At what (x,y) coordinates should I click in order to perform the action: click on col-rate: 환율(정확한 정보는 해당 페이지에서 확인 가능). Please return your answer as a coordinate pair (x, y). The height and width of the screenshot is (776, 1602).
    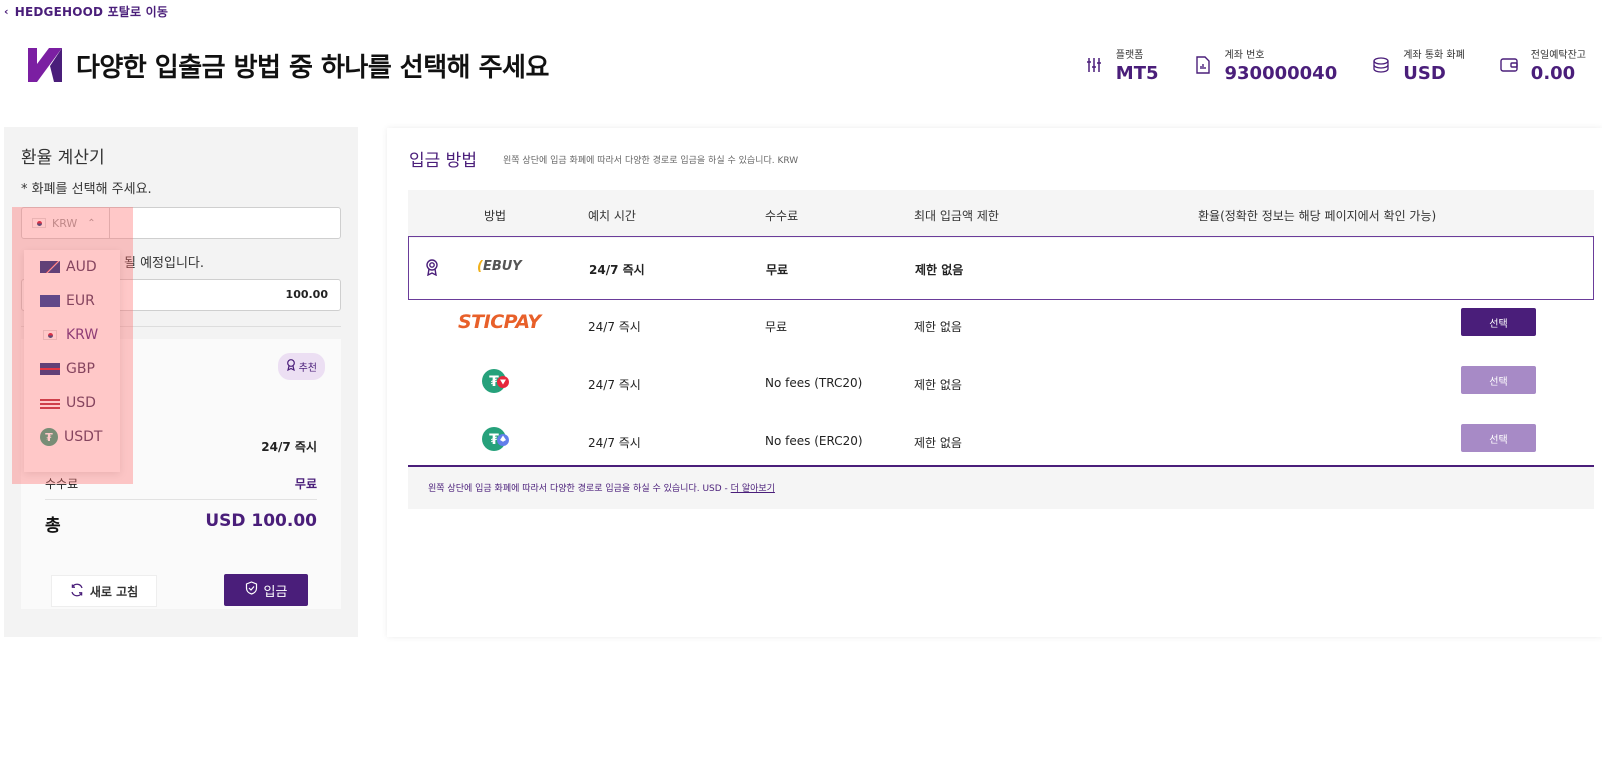
    Looking at the image, I should click on (1317, 216).